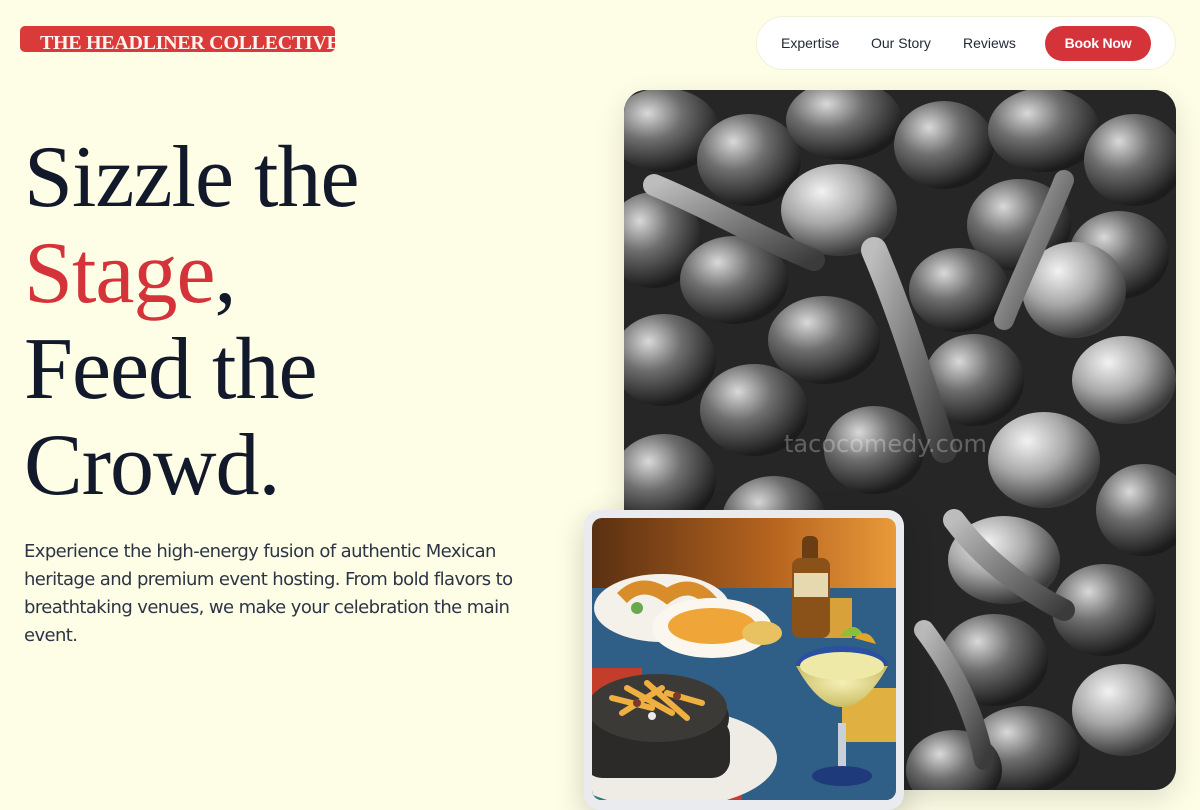  Describe the element at coordinates (225, 273) in the screenshot. I see `headline-accent-punct: ,` at that location.